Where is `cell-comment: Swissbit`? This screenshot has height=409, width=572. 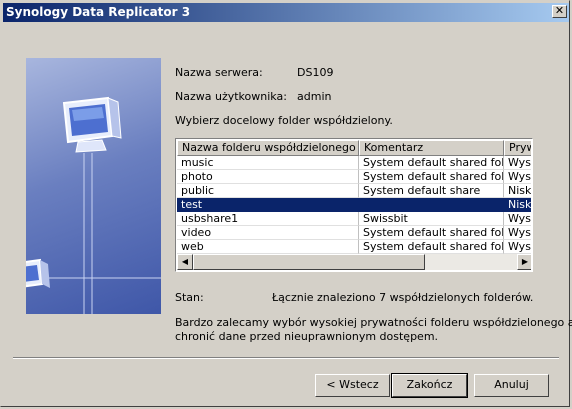
cell-comment: Swissbit is located at coordinates (431, 219).